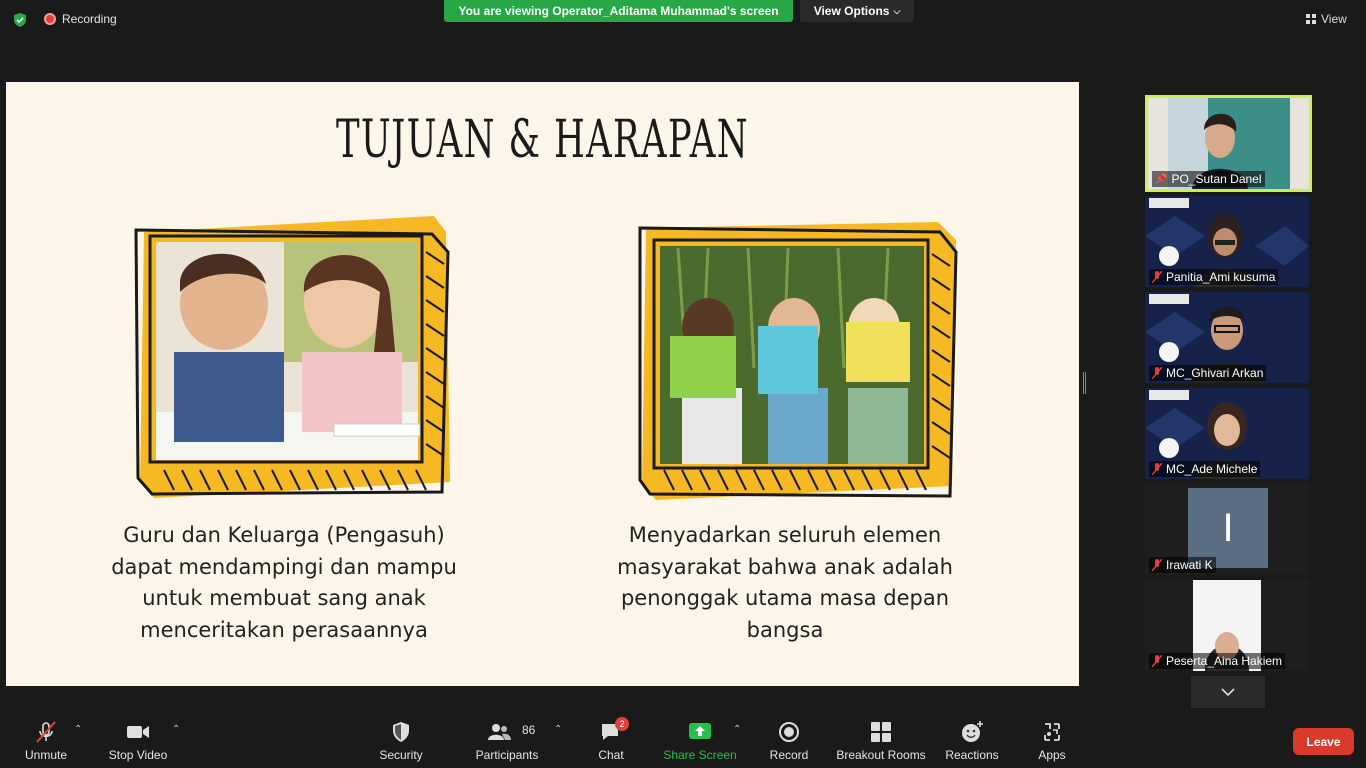 This screenshot has height=768, width=1366. Describe the element at coordinates (1215, 373) in the screenshot. I see `participant-name: MC_Ghivari Arkan` at that location.